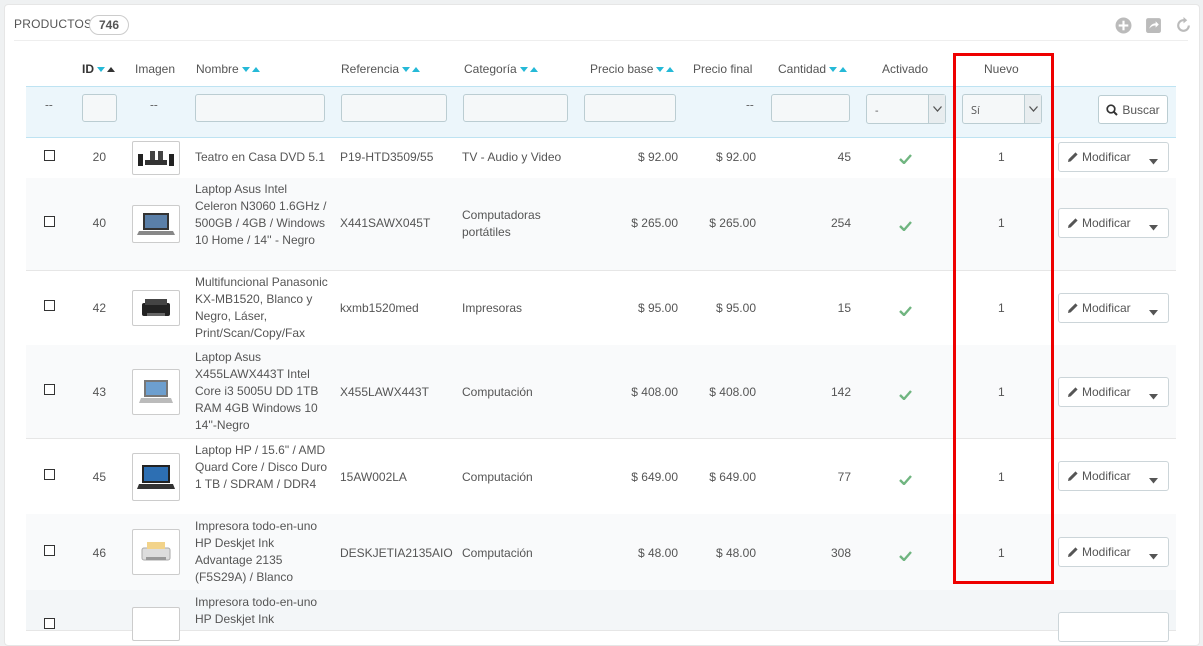 Image resolution: width=1203 pixels, height=646 pixels. Describe the element at coordinates (217, 69) in the screenshot. I see `col-name-label: Nombre` at that location.